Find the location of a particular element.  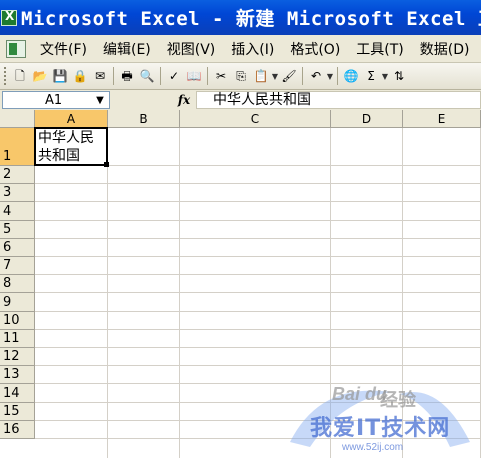

row-header-3: 3 is located at coordinates (17, 193).